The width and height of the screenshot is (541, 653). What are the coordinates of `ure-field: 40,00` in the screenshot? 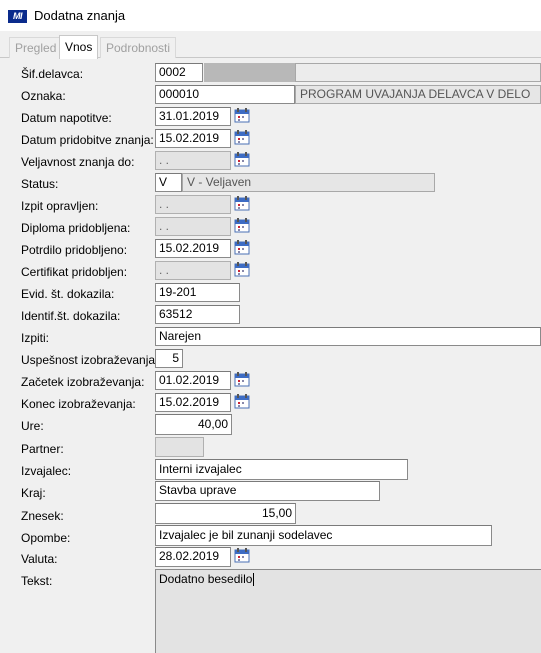 It's located at (193, 424).